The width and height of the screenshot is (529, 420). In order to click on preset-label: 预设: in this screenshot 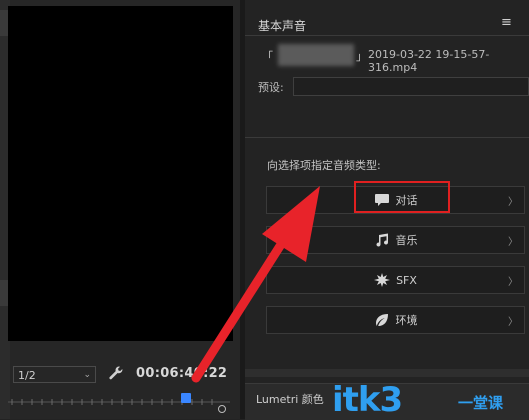, I will do `click(271, 87)`.